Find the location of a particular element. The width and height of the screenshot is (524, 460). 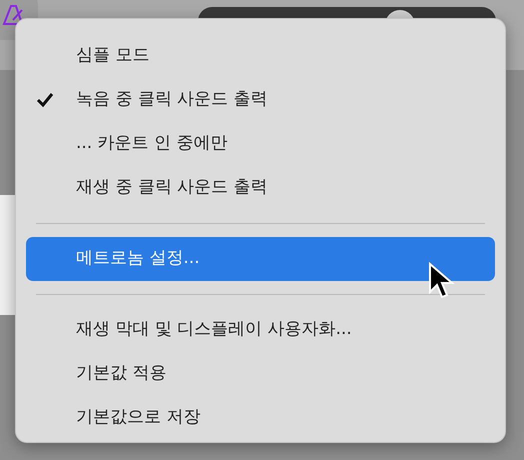

menu-item: 재생 중 클릭 사운드 출력 is located at coordinates (260, 188).